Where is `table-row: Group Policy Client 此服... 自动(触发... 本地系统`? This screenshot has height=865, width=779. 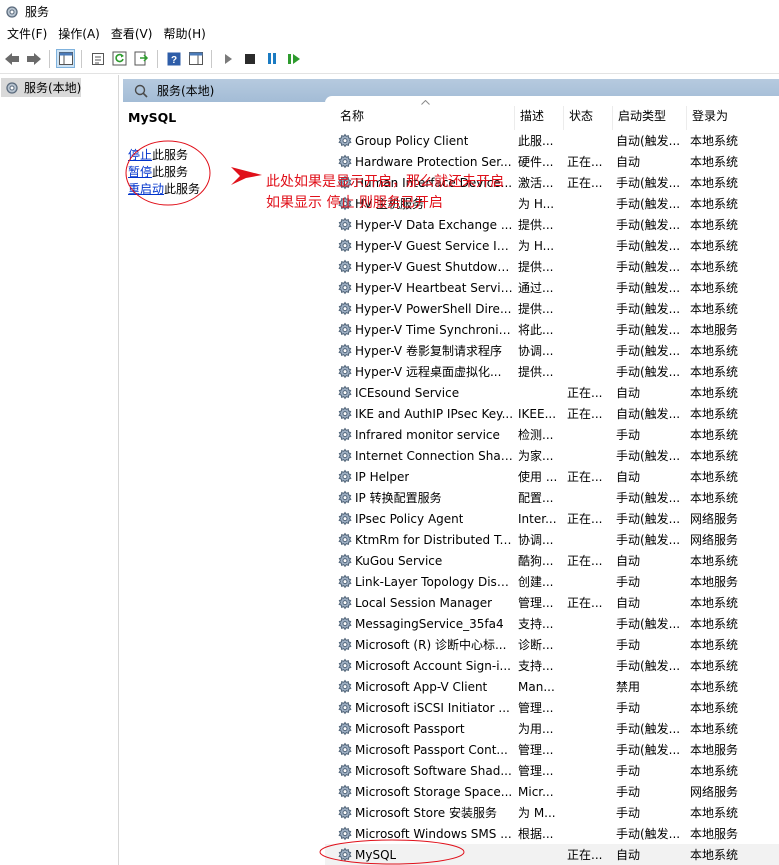 table-row: Group Policy Client 此服... 自动(触发... 本地系统 is located at coordinates (552, 140).